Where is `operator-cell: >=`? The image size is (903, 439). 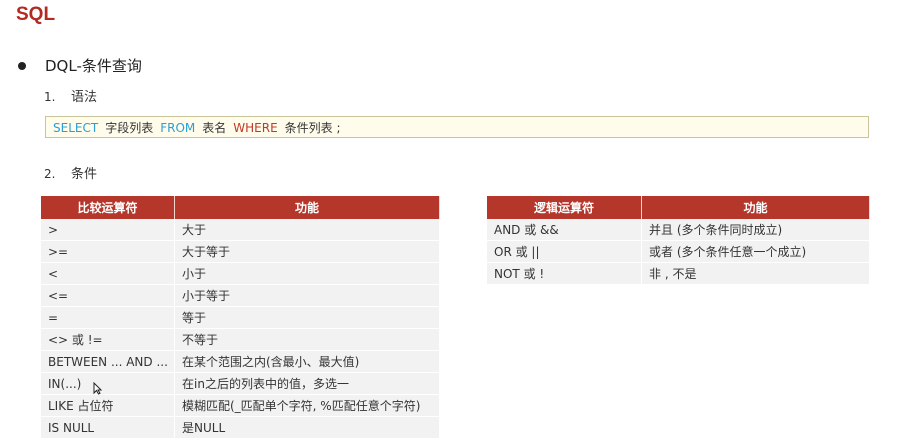 operator-cell: >= is located at coordinates (108, 251).